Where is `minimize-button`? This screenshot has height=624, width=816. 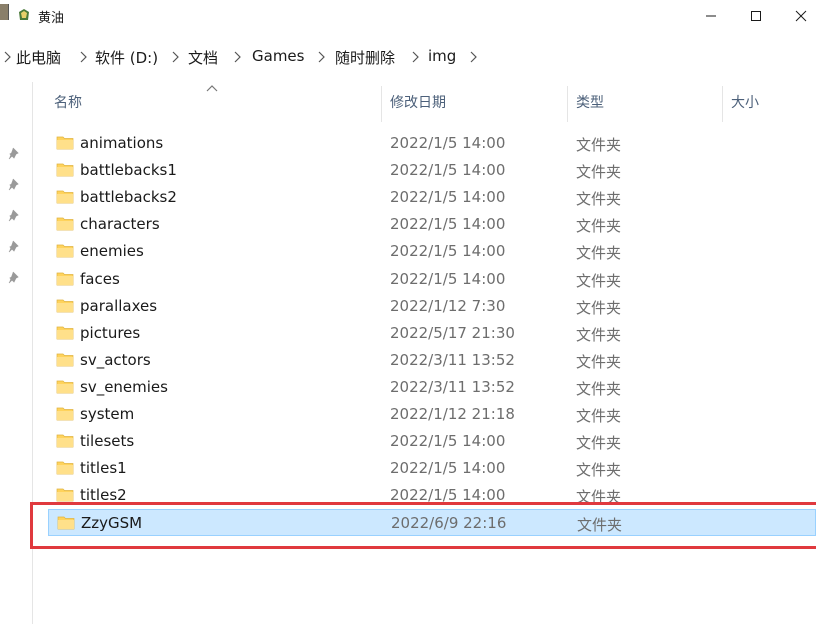 minimize-button is located at coordinates (711, 16).